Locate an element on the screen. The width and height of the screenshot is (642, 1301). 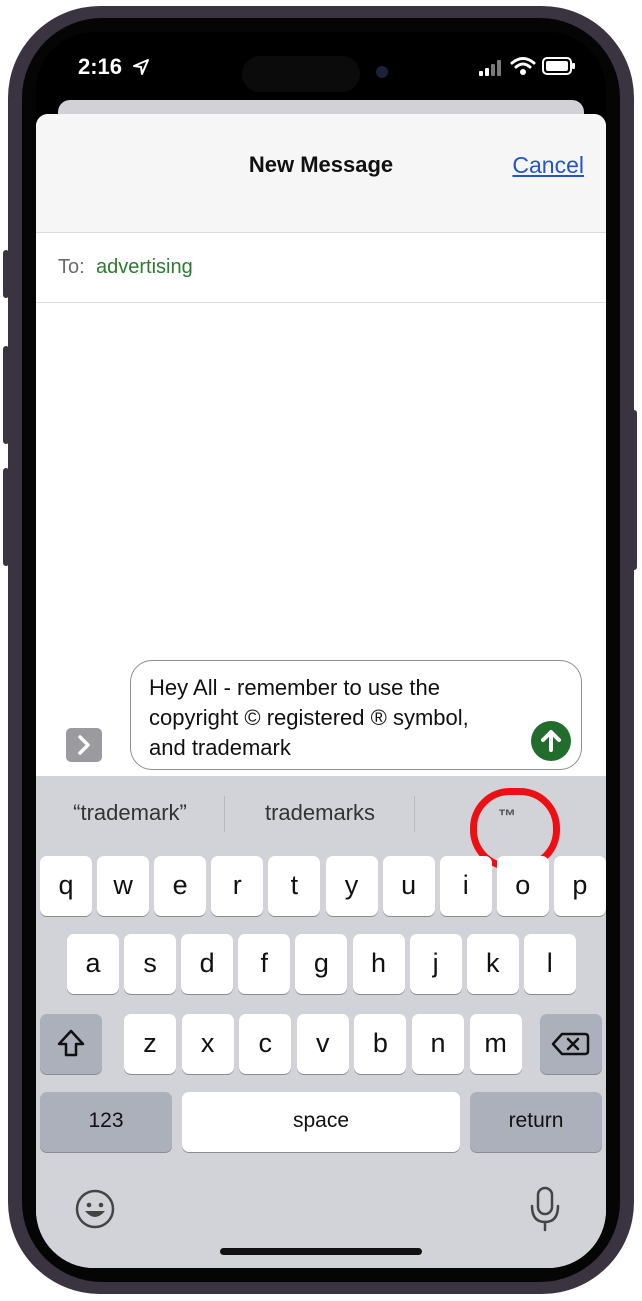
send-button is located at coordinates (551, 741).